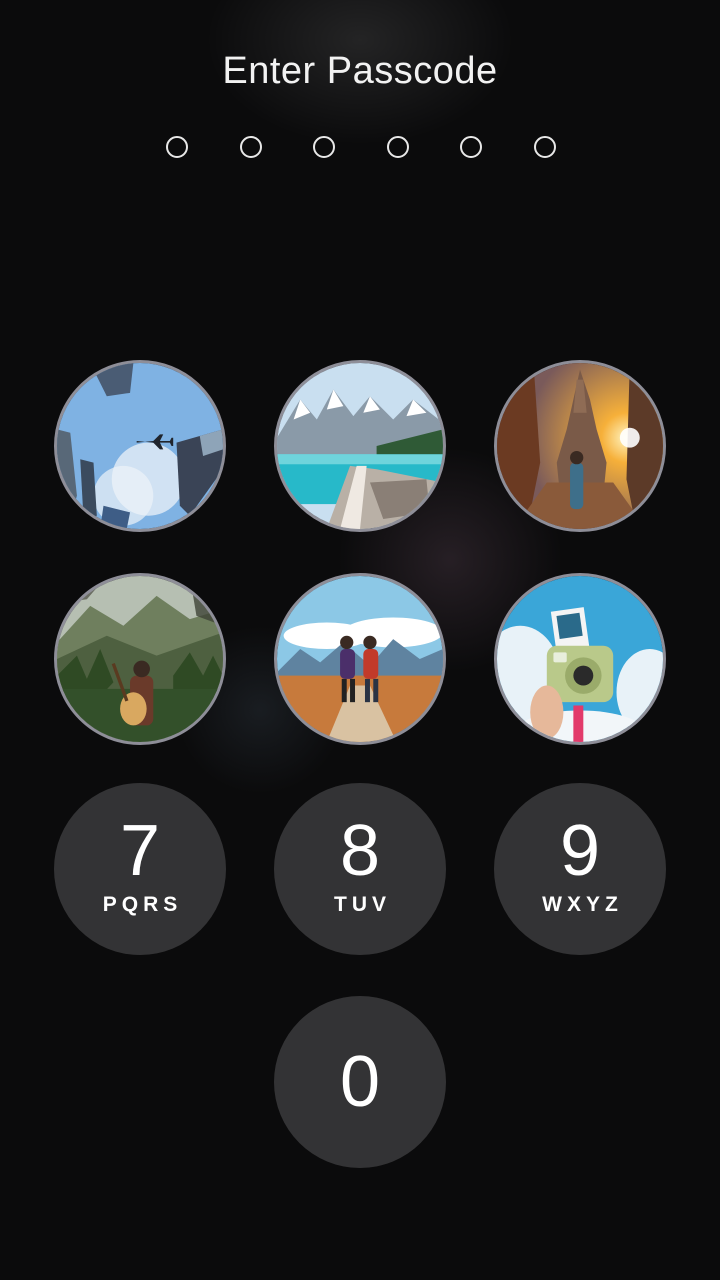 Image resolution: width=720 pixels, height=1280 pixels. I want to click on key-letters: PQRS, so click(142, 904).